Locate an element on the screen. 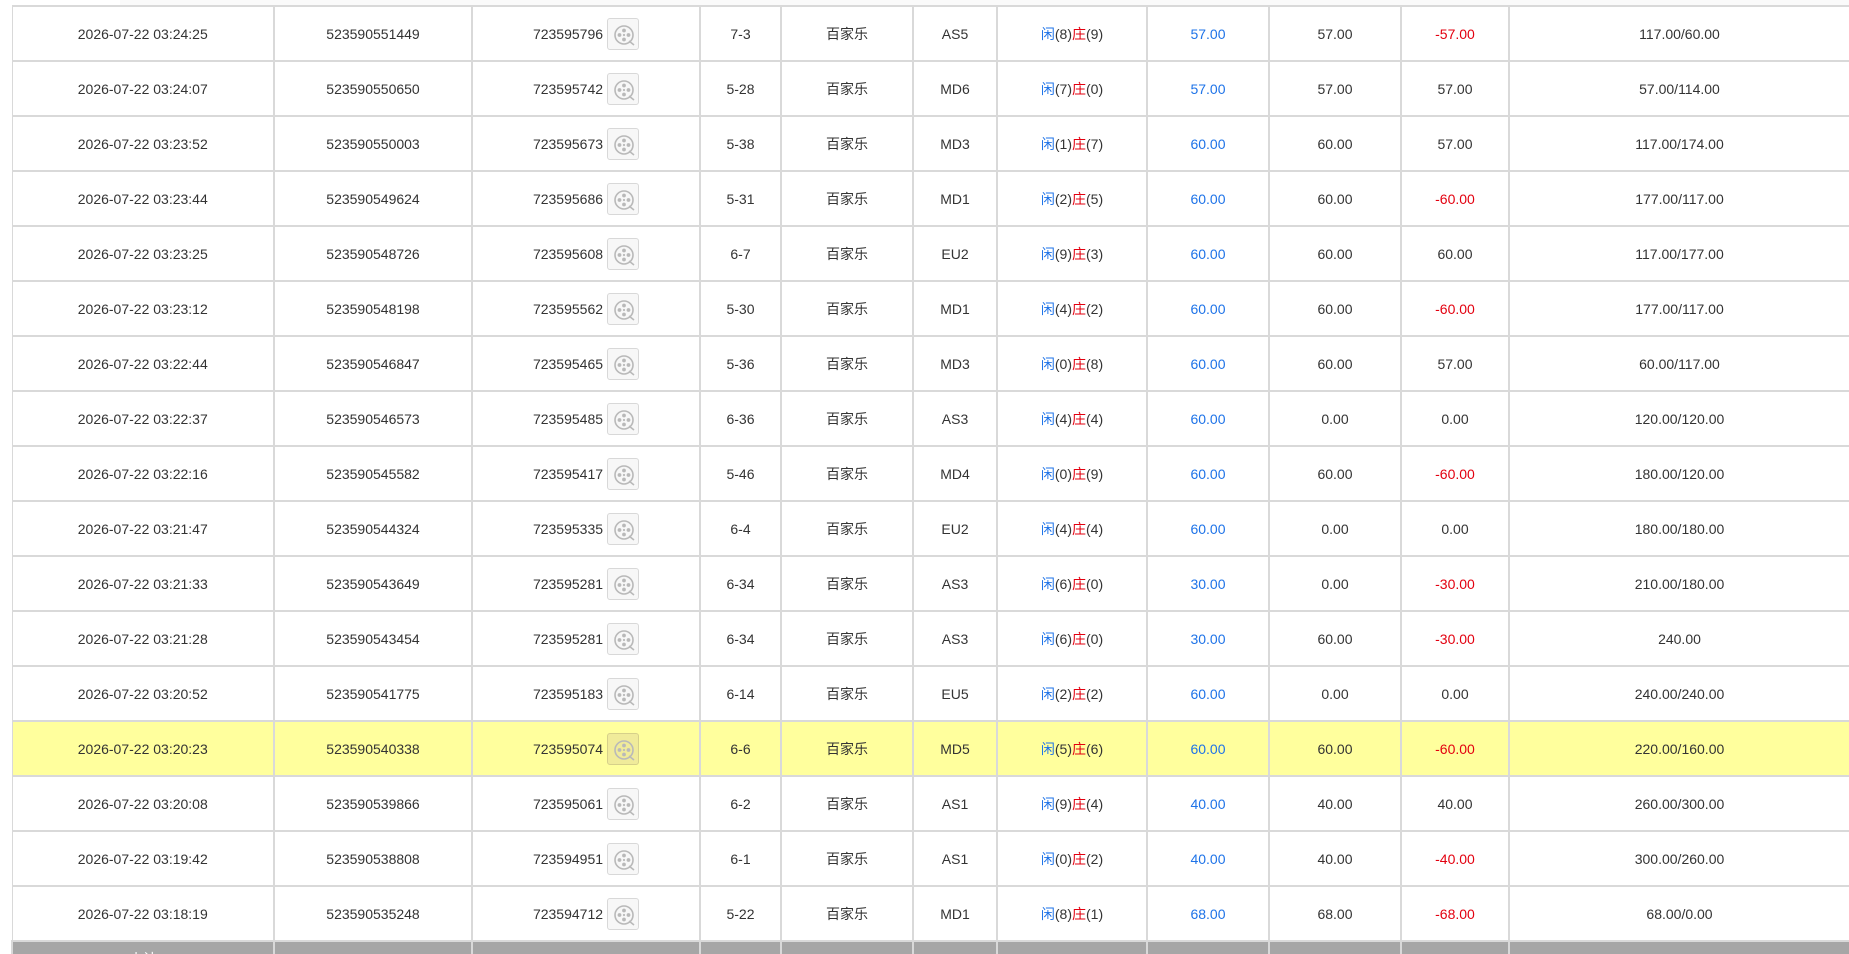 The height and width of the screenshot is (954, 1849). bet-time: 2026-07-22 03:20:08 is located at coordinates (143, 803).